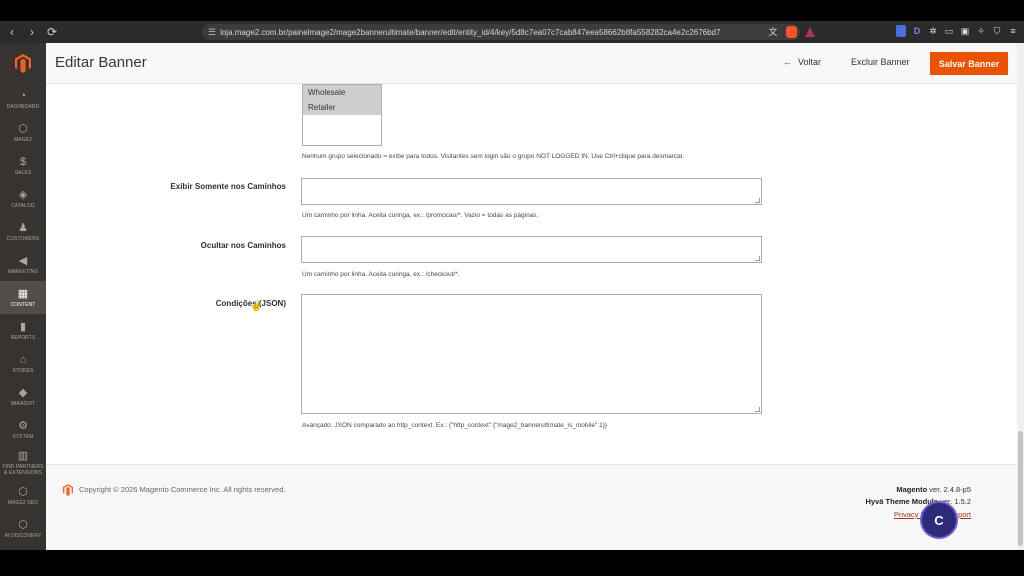 Image resolution: width=1024 pixels, height=576 pixels. I want to click on extension-d-icon: D, so click(917, 31).